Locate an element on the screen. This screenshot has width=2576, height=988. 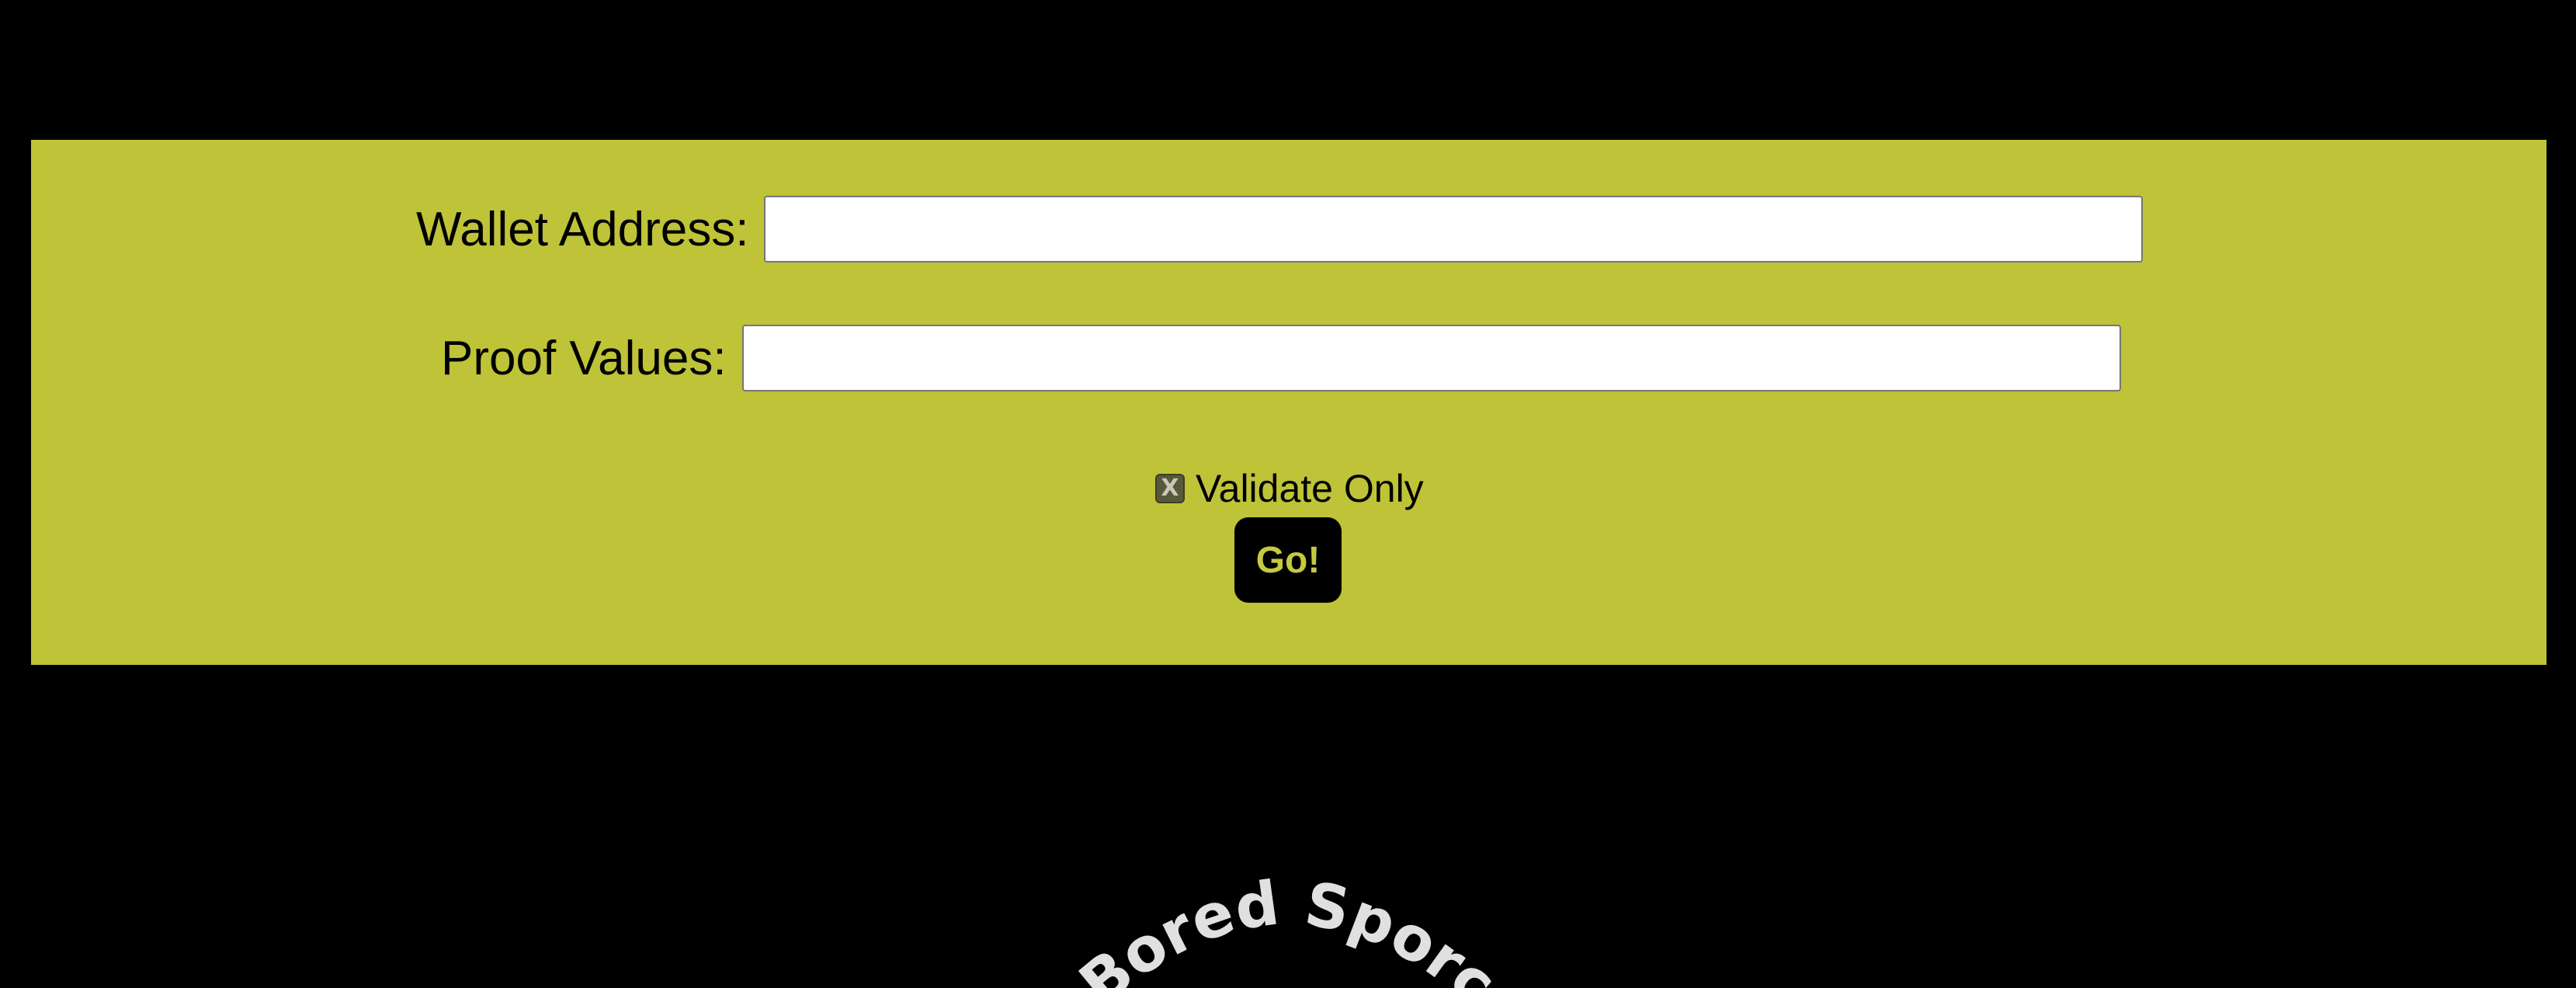
logo-text: Bored Sporc is located at coordinates (1288, 928).